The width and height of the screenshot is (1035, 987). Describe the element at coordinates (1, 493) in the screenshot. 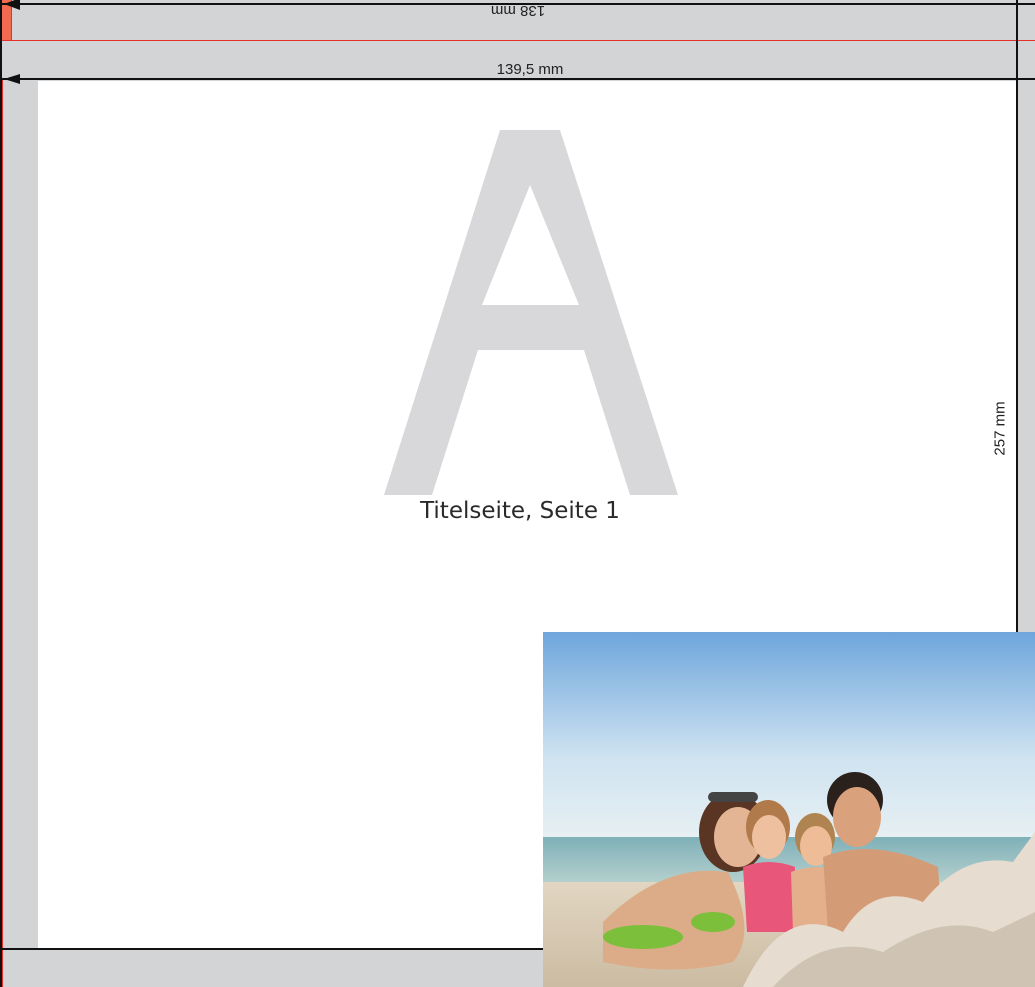

I see `trim-line-left` at that location.